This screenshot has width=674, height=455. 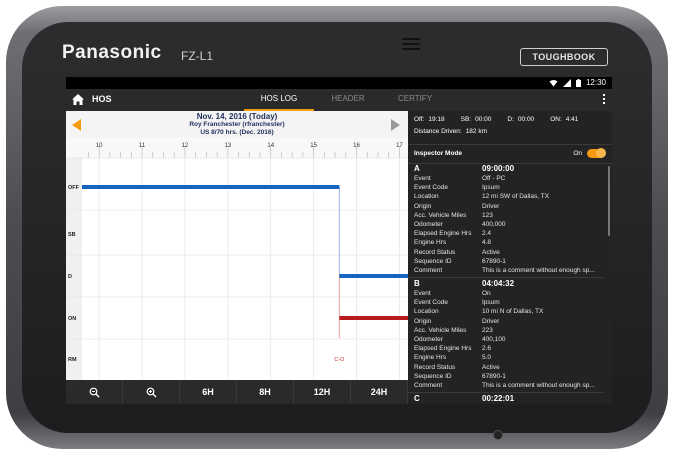 What do you see at coordinates (102, 99) in the screenshot?
I see `app-title: HOS` at bounding box center [102, 99].